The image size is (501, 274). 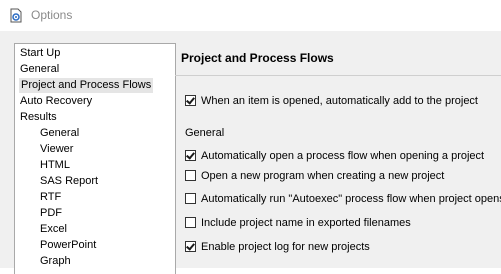 What do you see at coordinates (190, 100) in the screenshot?
I see `auto-add-checkbox` at bounding box center [190, 100].